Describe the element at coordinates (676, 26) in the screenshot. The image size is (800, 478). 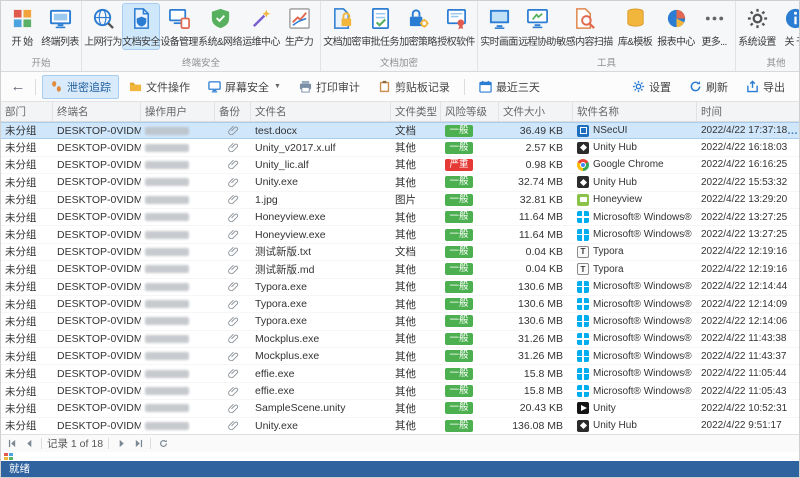
I see `ribbon-item-report-center: 报表中心` at that location.